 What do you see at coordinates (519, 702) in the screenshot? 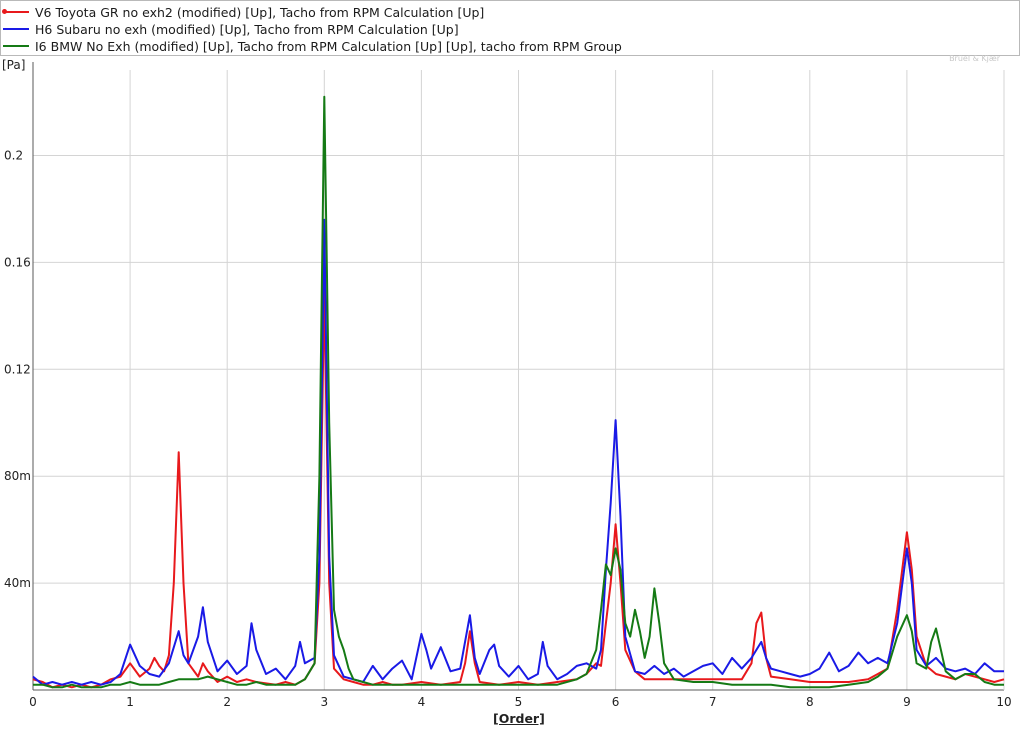
I see `x-tick-label: 5` at bounding box center [519, 702].